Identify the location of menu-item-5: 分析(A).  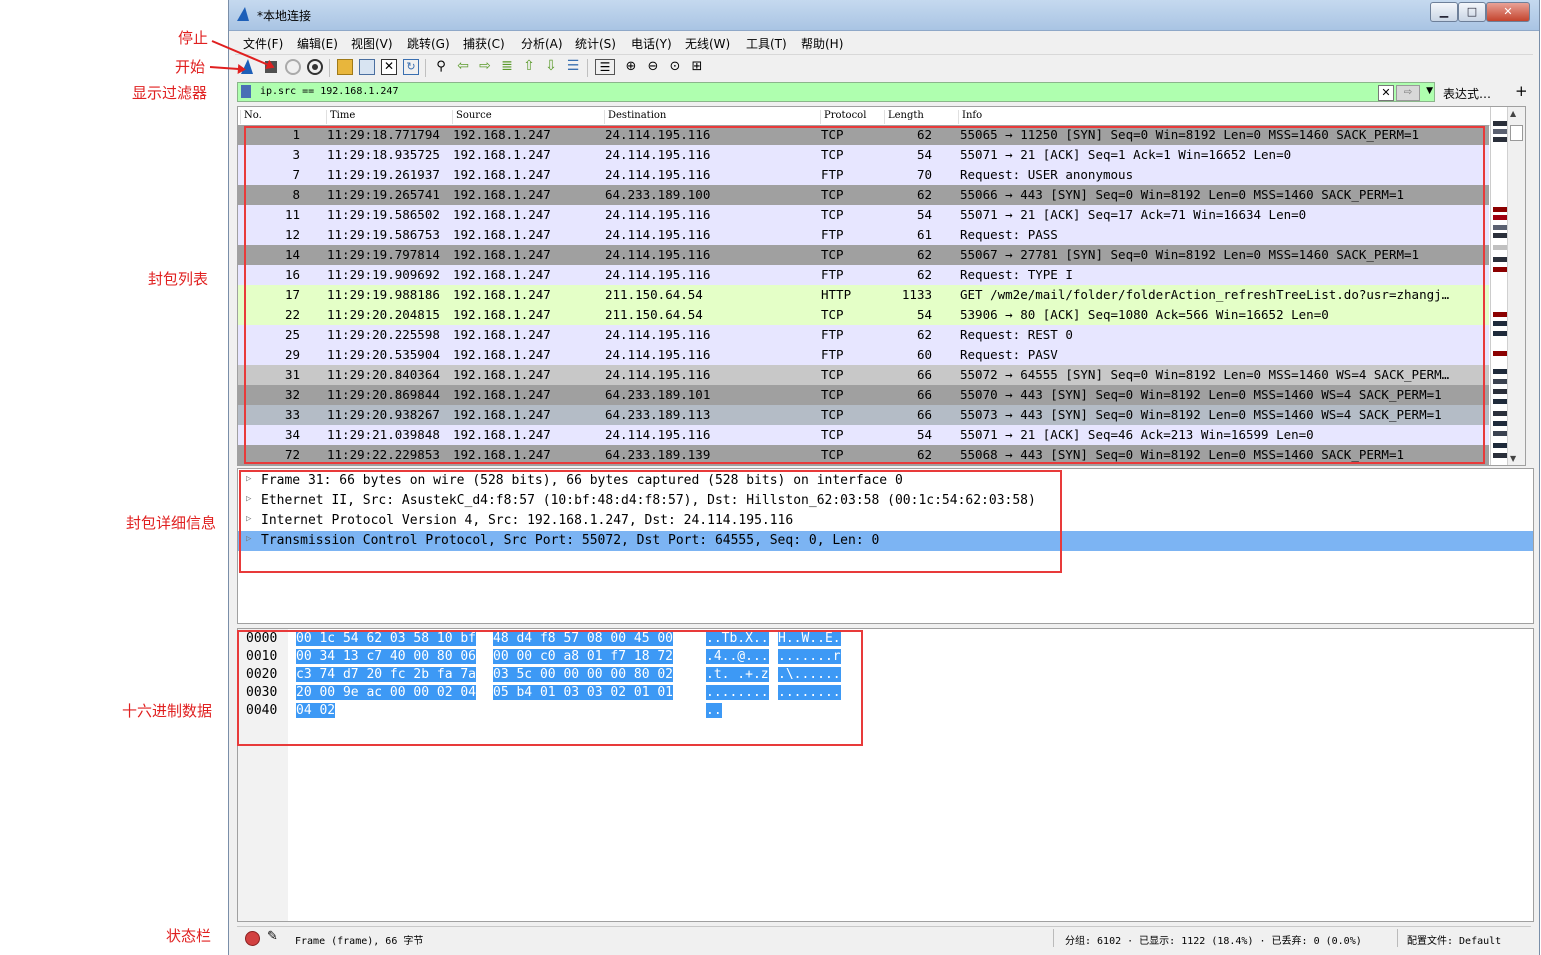
(542, 43).